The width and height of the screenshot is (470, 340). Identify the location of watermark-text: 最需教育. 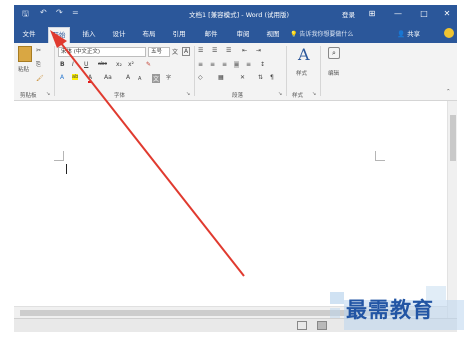
(390, 309).